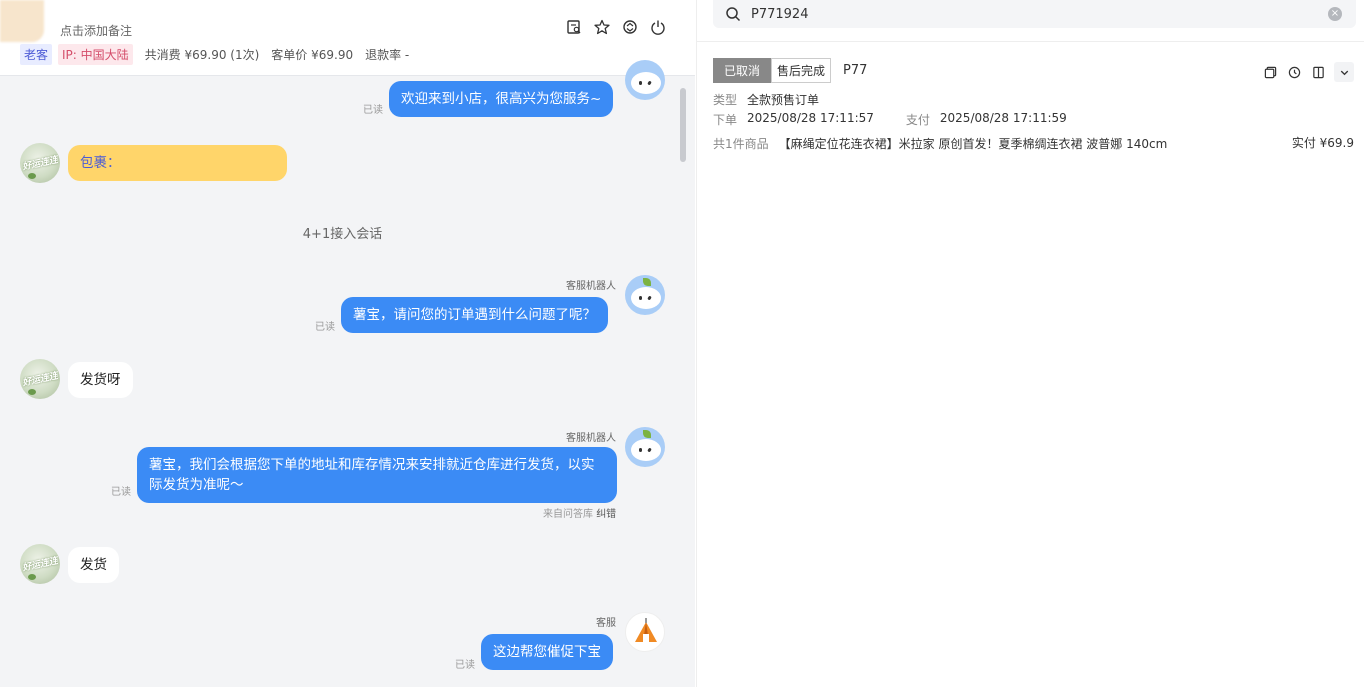  What do you see at coordinates (1344, 72) in the screenshot?
I see `chevron-down-icon` at bounding box center [1344, 72].